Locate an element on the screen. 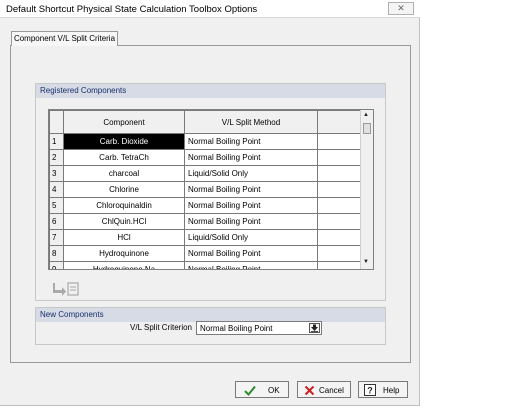 The width and height of the screenshot is (506, 408). grid-header-row: Component V/L Split Method is located at coordinates (211, 122).